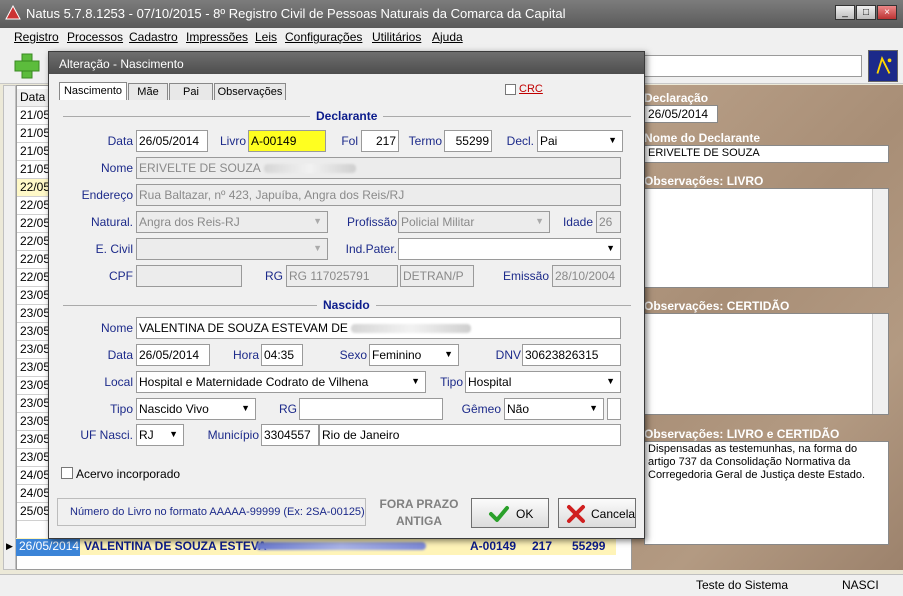 Image resolution: width=903 pixels, height=596 pixels. Describe the element at coordinates (766, 154) in the screenshot. I see `nome-declarante-field: ERIVELTE DE SOUZA` at that location.